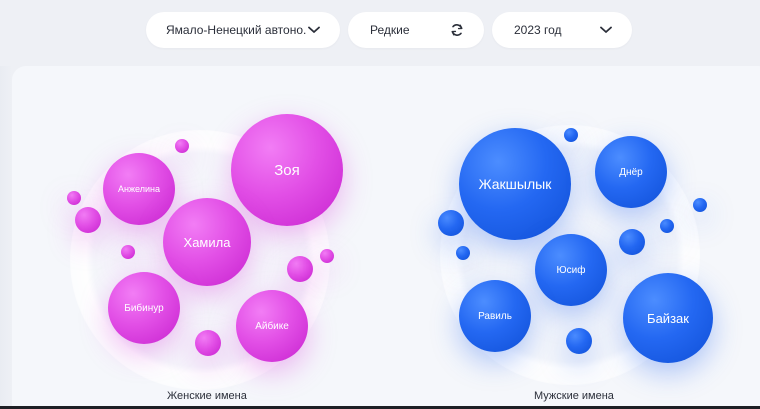 This screenshot has width=760, height=409. I want to click on female-name-label: Зоя, so click(287, 170).